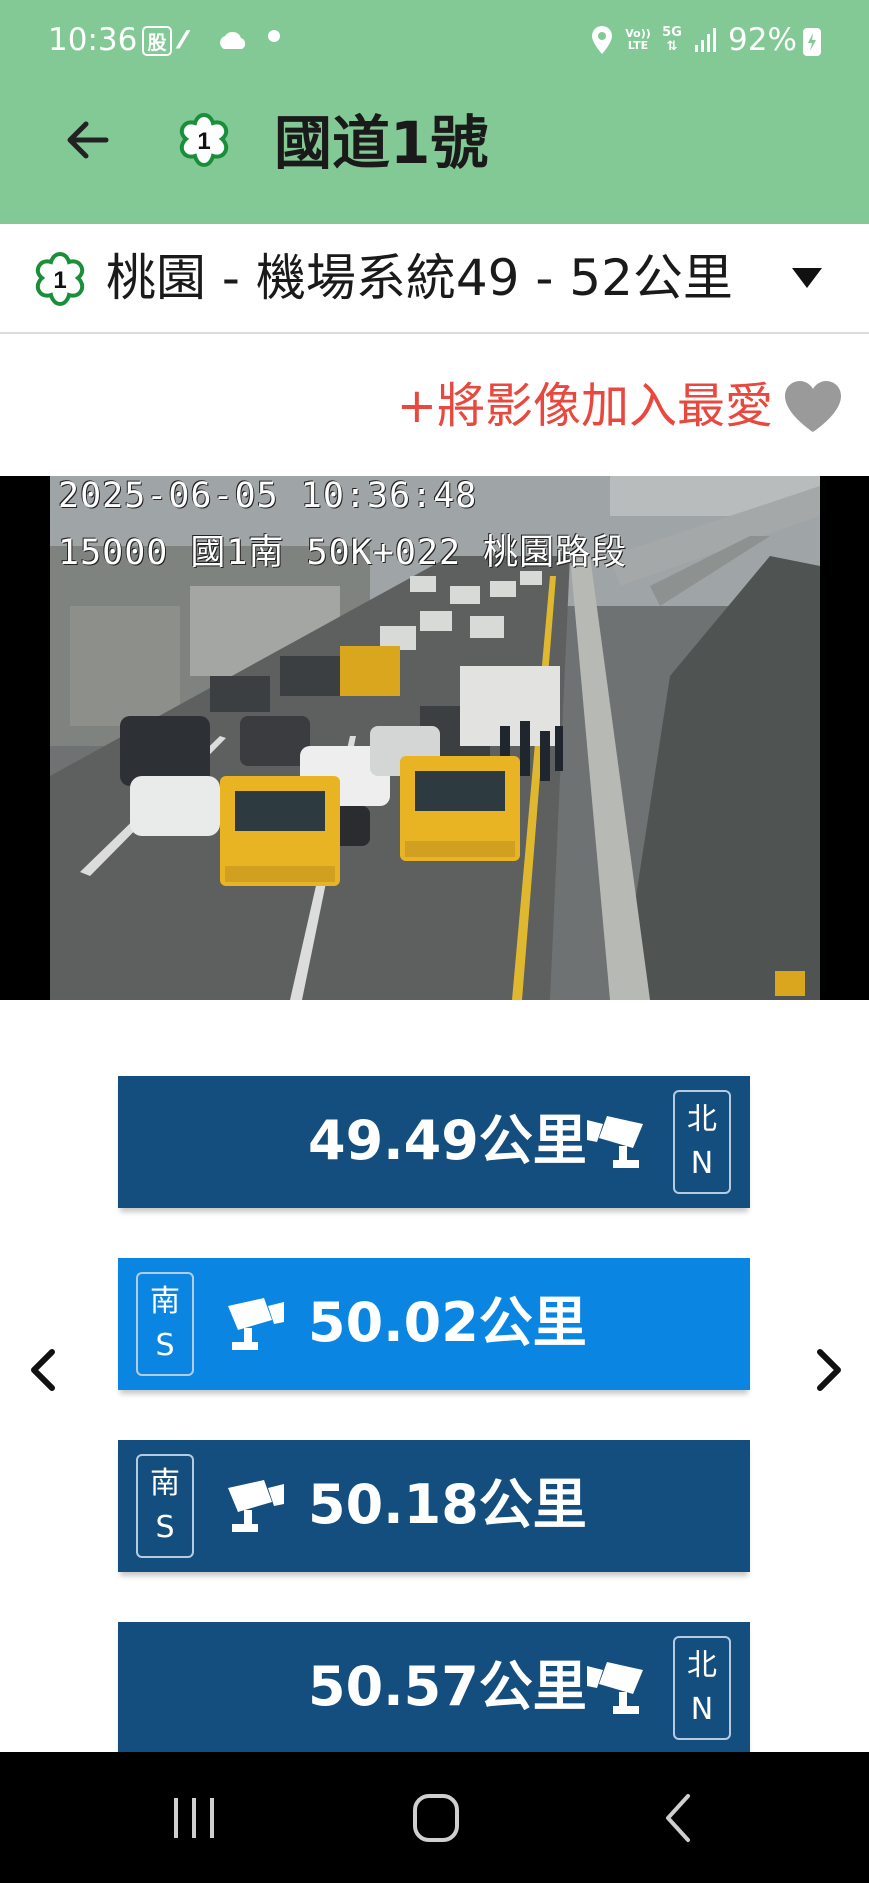 The height and width of the screenshot is (1883, 869). Describe the element at coordinates (707, 40) in the screenshot. I see `signal-icon` at that location.